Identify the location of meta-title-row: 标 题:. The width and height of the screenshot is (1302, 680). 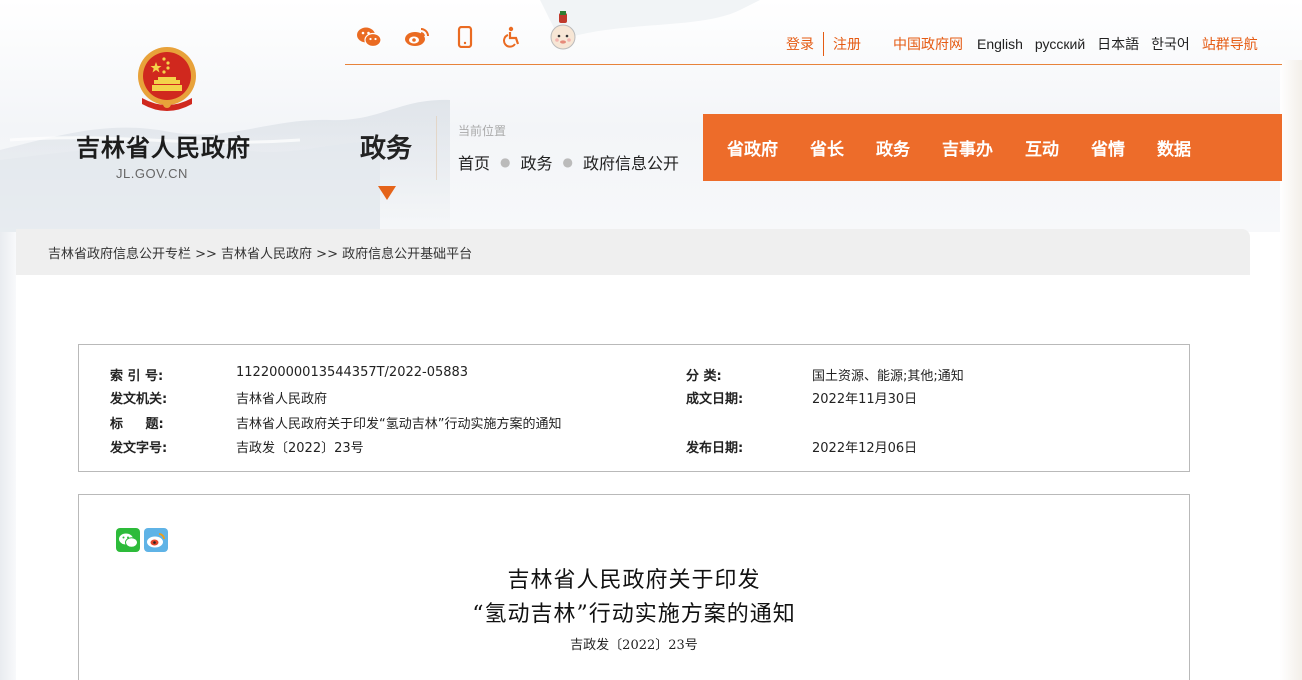
(137, 422).